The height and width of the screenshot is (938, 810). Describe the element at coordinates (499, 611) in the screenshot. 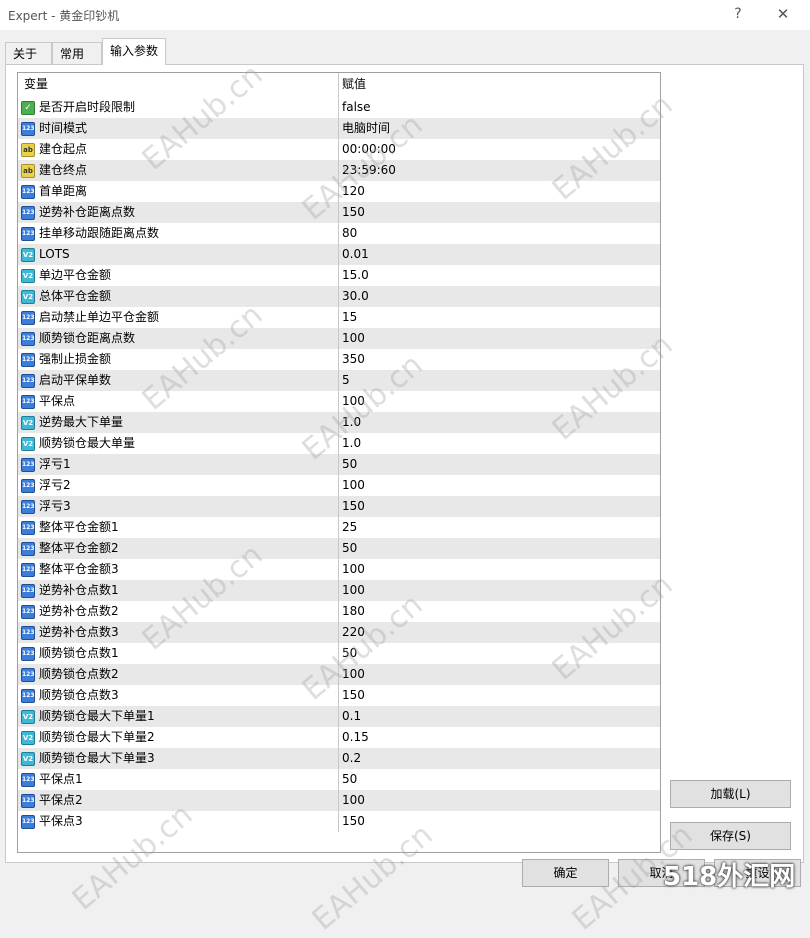

I see `value-cell: 180` at that location.